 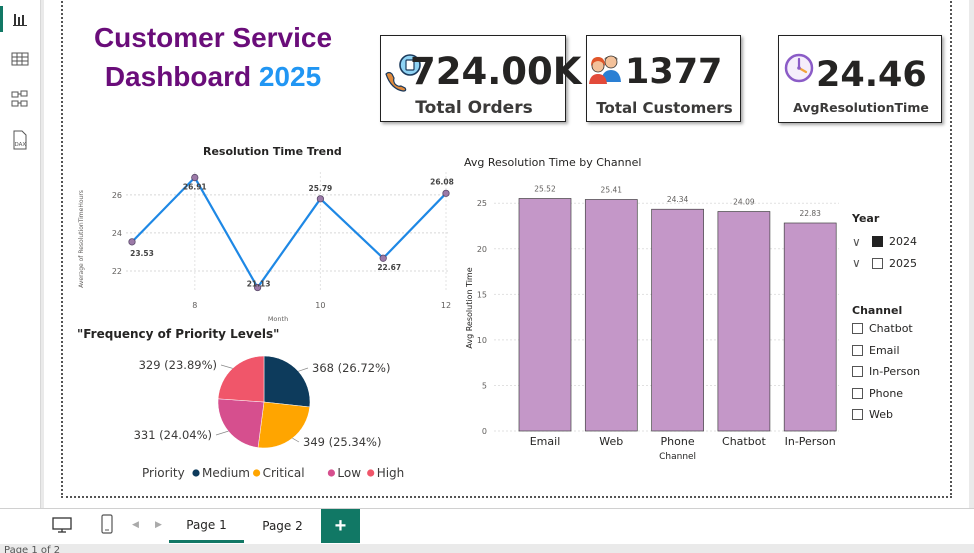 I want to click on year-2025-label: 2025, so click(x=903, y=263).